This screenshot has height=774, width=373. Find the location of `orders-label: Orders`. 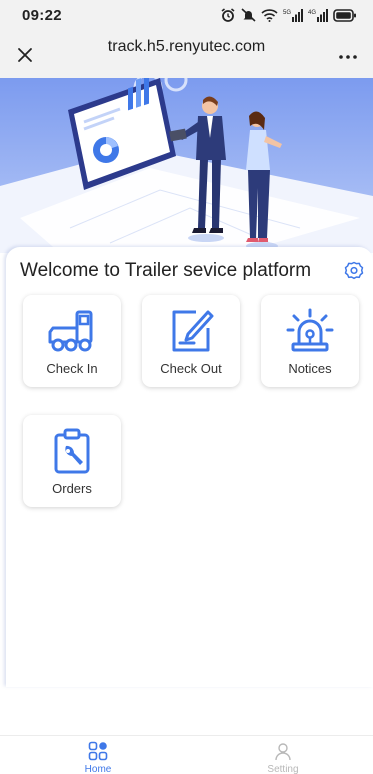

orders-label: Orders is located at coordinates (72, 488).